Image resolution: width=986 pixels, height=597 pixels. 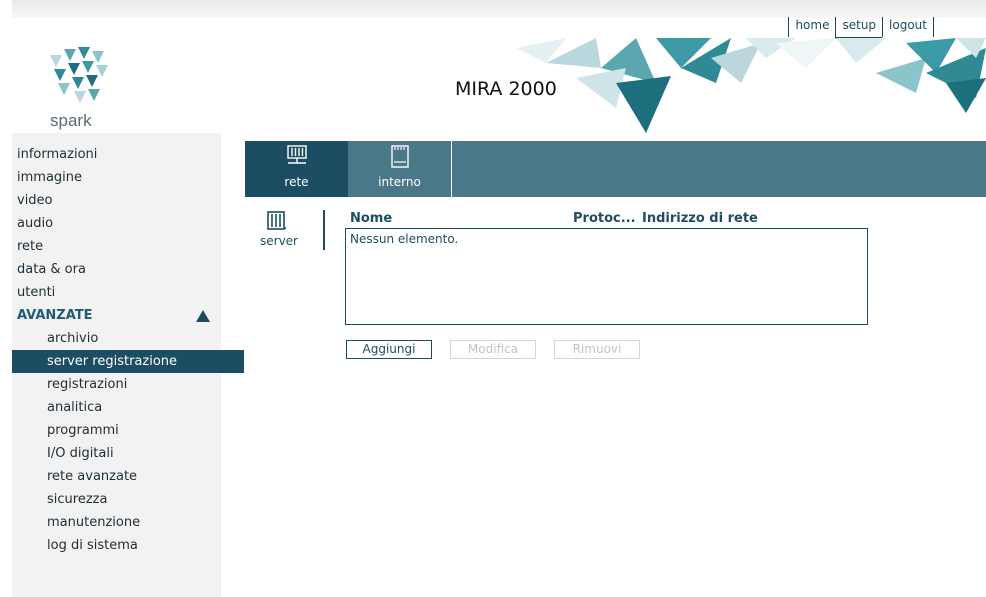 I want to click on column-header-indirizzo: Indirizzo di rete, so click(x=700, y=218).